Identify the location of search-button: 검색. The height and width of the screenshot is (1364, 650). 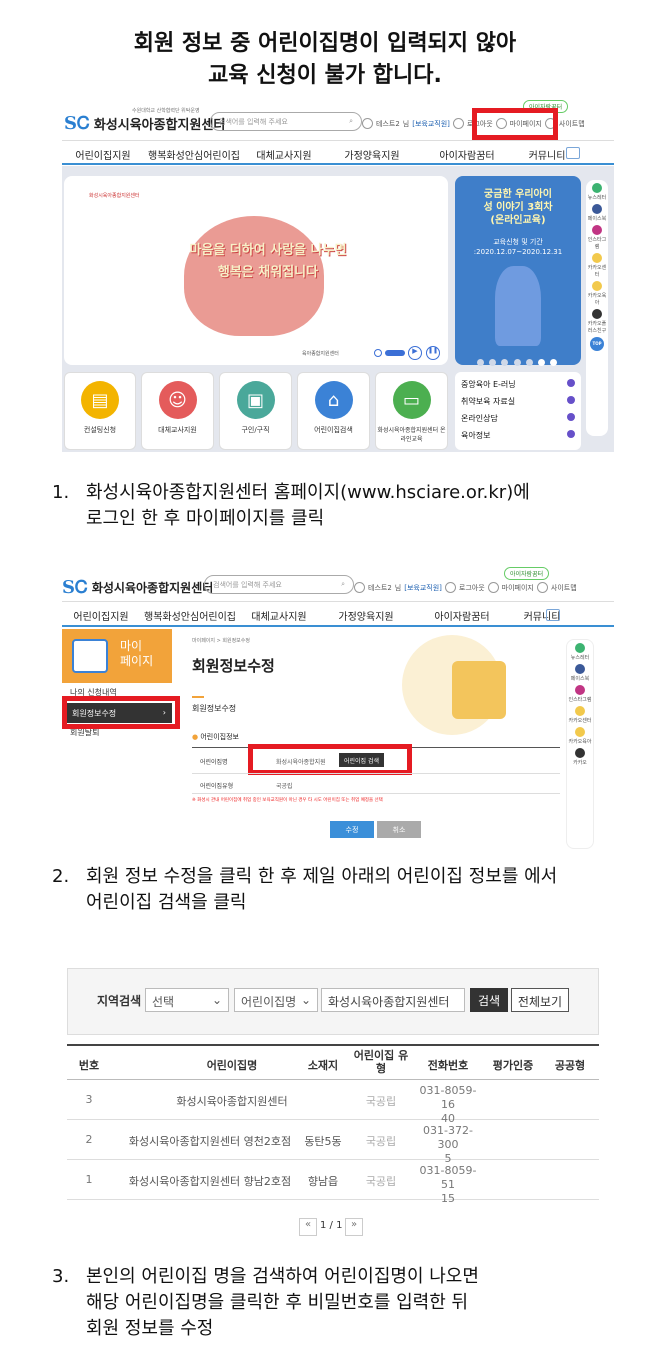
(489, 1000).